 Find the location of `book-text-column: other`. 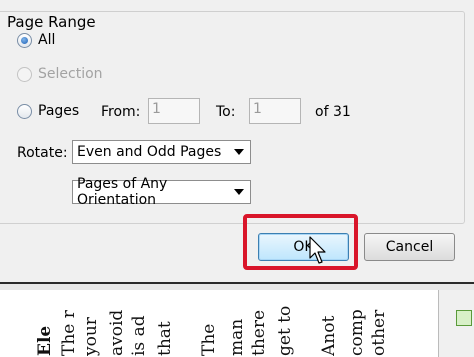

book-text-column: other is located at coordinates (379, 332).